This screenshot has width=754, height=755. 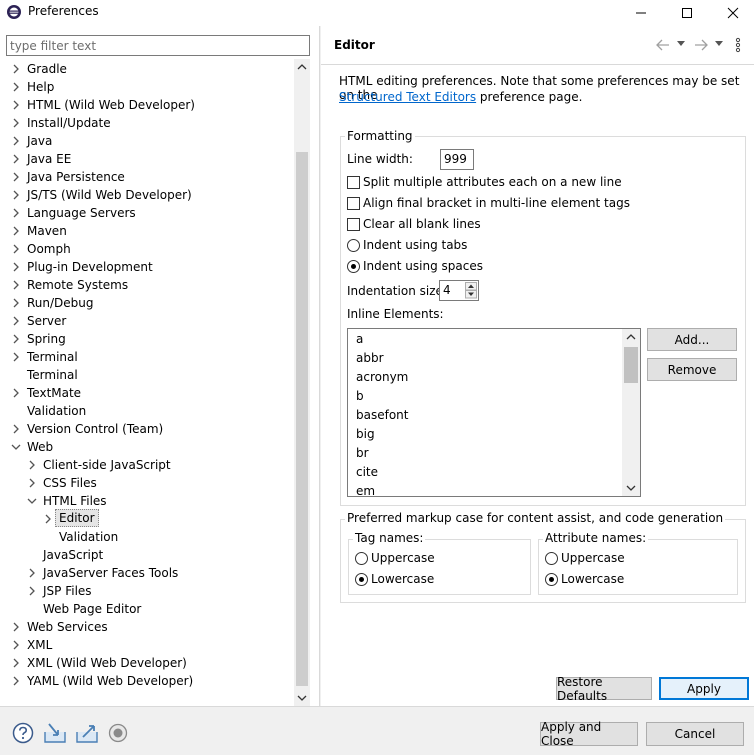 I want to click on tree-item: XML, so click(x=147, y=645).